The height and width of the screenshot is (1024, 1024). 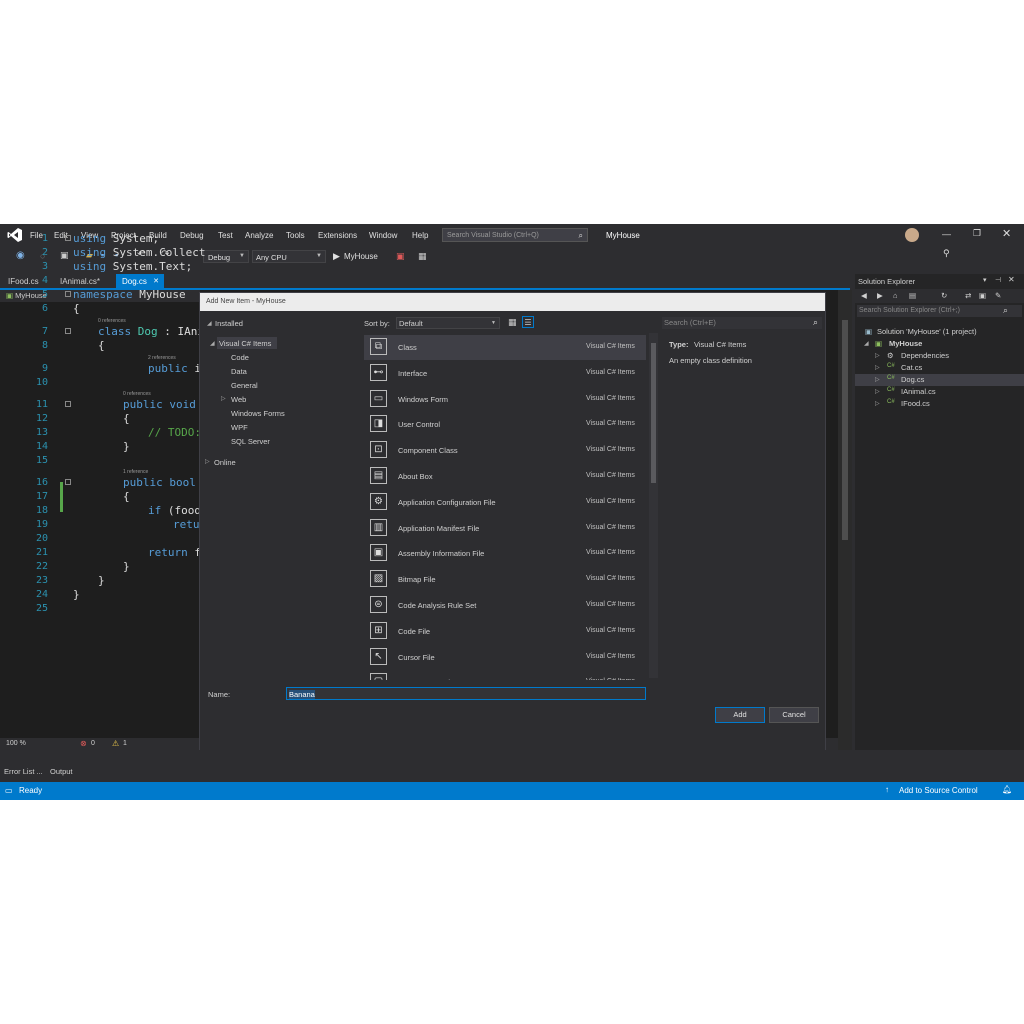 I want to click on tree-item-general: General, so click(x=244, y=385).